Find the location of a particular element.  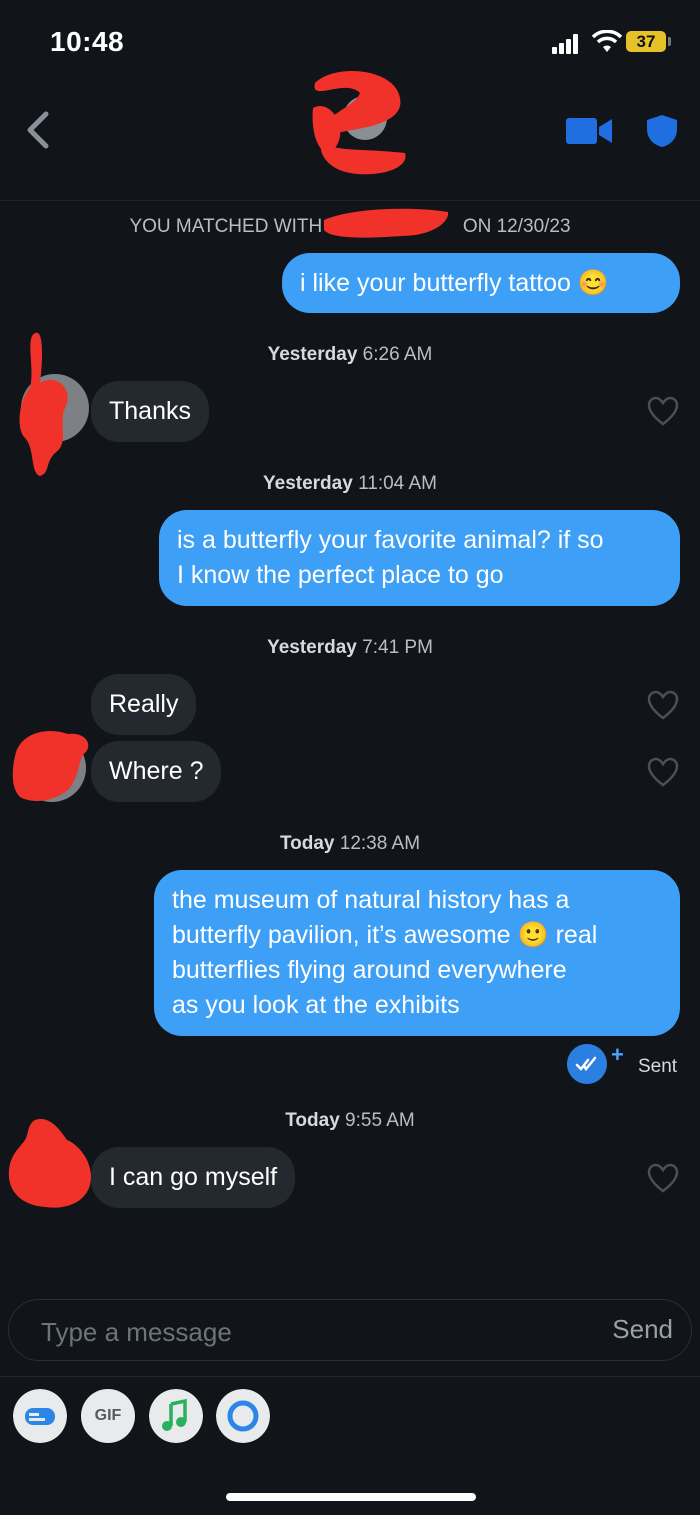

cell-signal-icon is located at coordinates (568, 44).